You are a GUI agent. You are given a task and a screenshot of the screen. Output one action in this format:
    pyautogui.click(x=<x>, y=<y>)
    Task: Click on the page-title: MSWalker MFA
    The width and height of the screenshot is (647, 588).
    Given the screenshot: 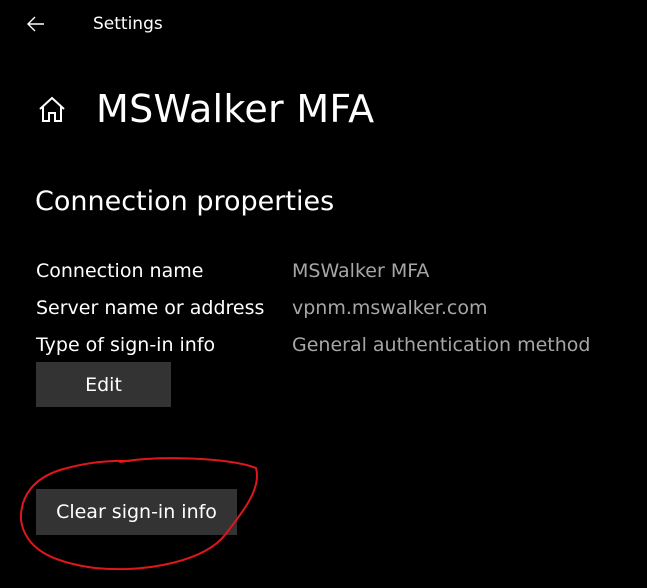 What is the action you would take?
    pyautogui.click(x=235, y=109)
    